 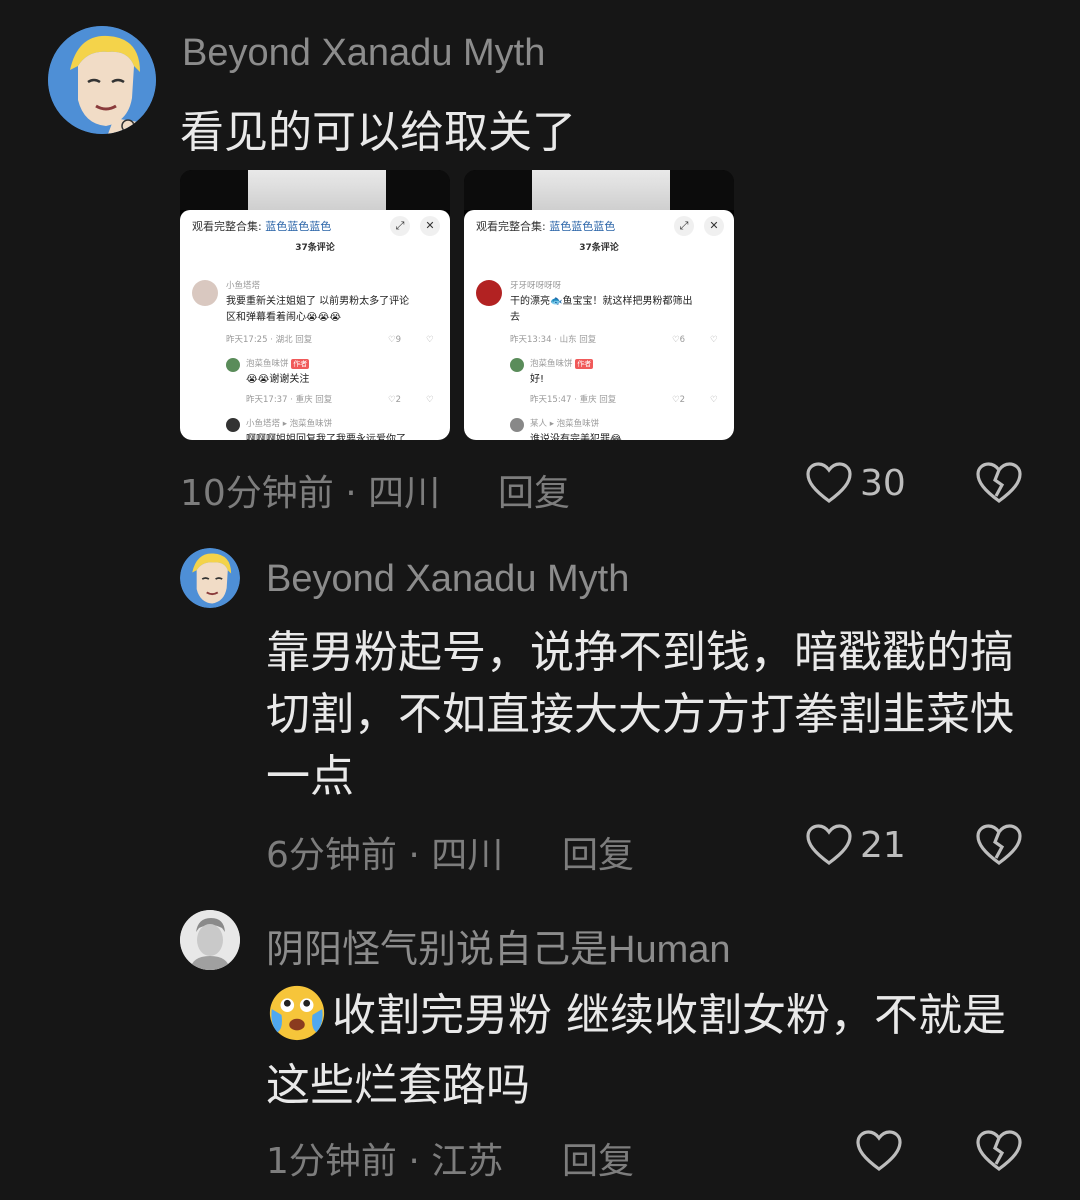 What do you see at coordinates (515, 317) in the screenshot?
I see `comment-text: 去` at bounding box center [515, 317].